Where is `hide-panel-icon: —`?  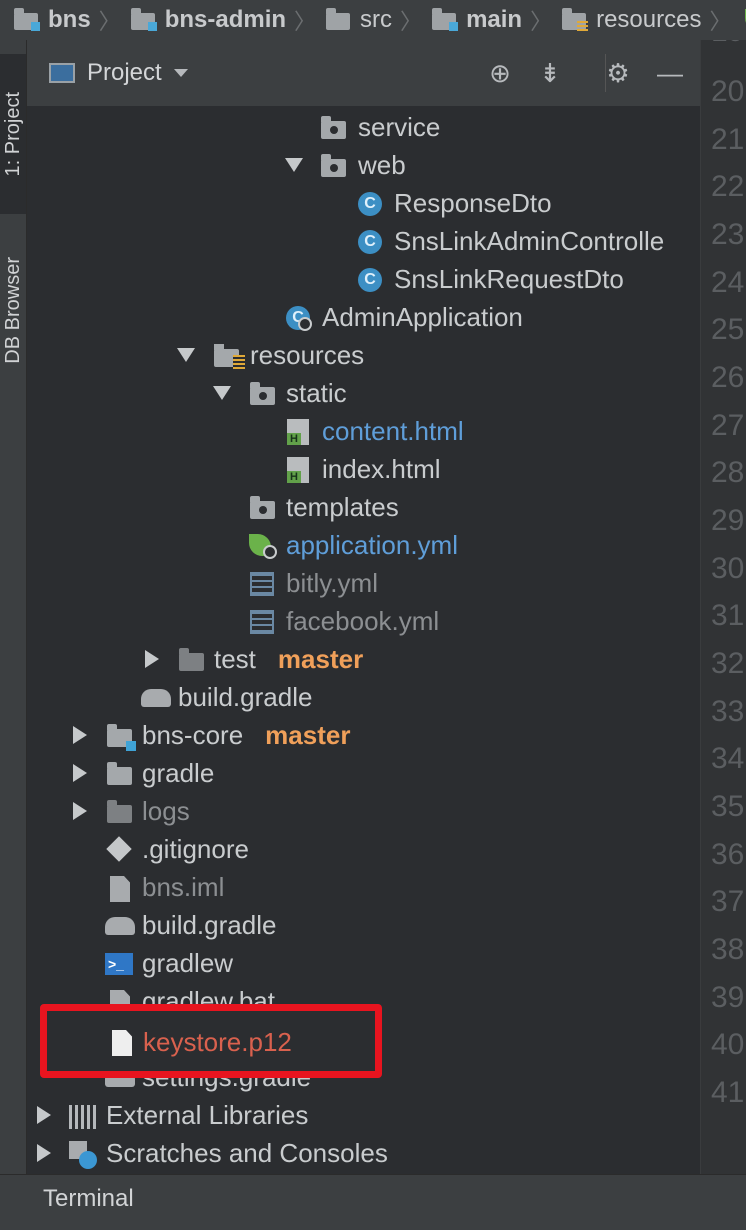 hide-panel-icon: — is located at coordinates (670, 73).